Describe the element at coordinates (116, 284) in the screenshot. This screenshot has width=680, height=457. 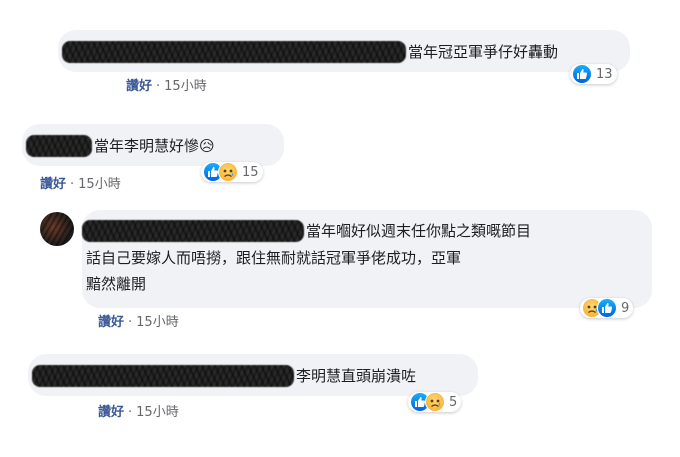
I see `comment-text-line-3: 黯然離開` at that location.